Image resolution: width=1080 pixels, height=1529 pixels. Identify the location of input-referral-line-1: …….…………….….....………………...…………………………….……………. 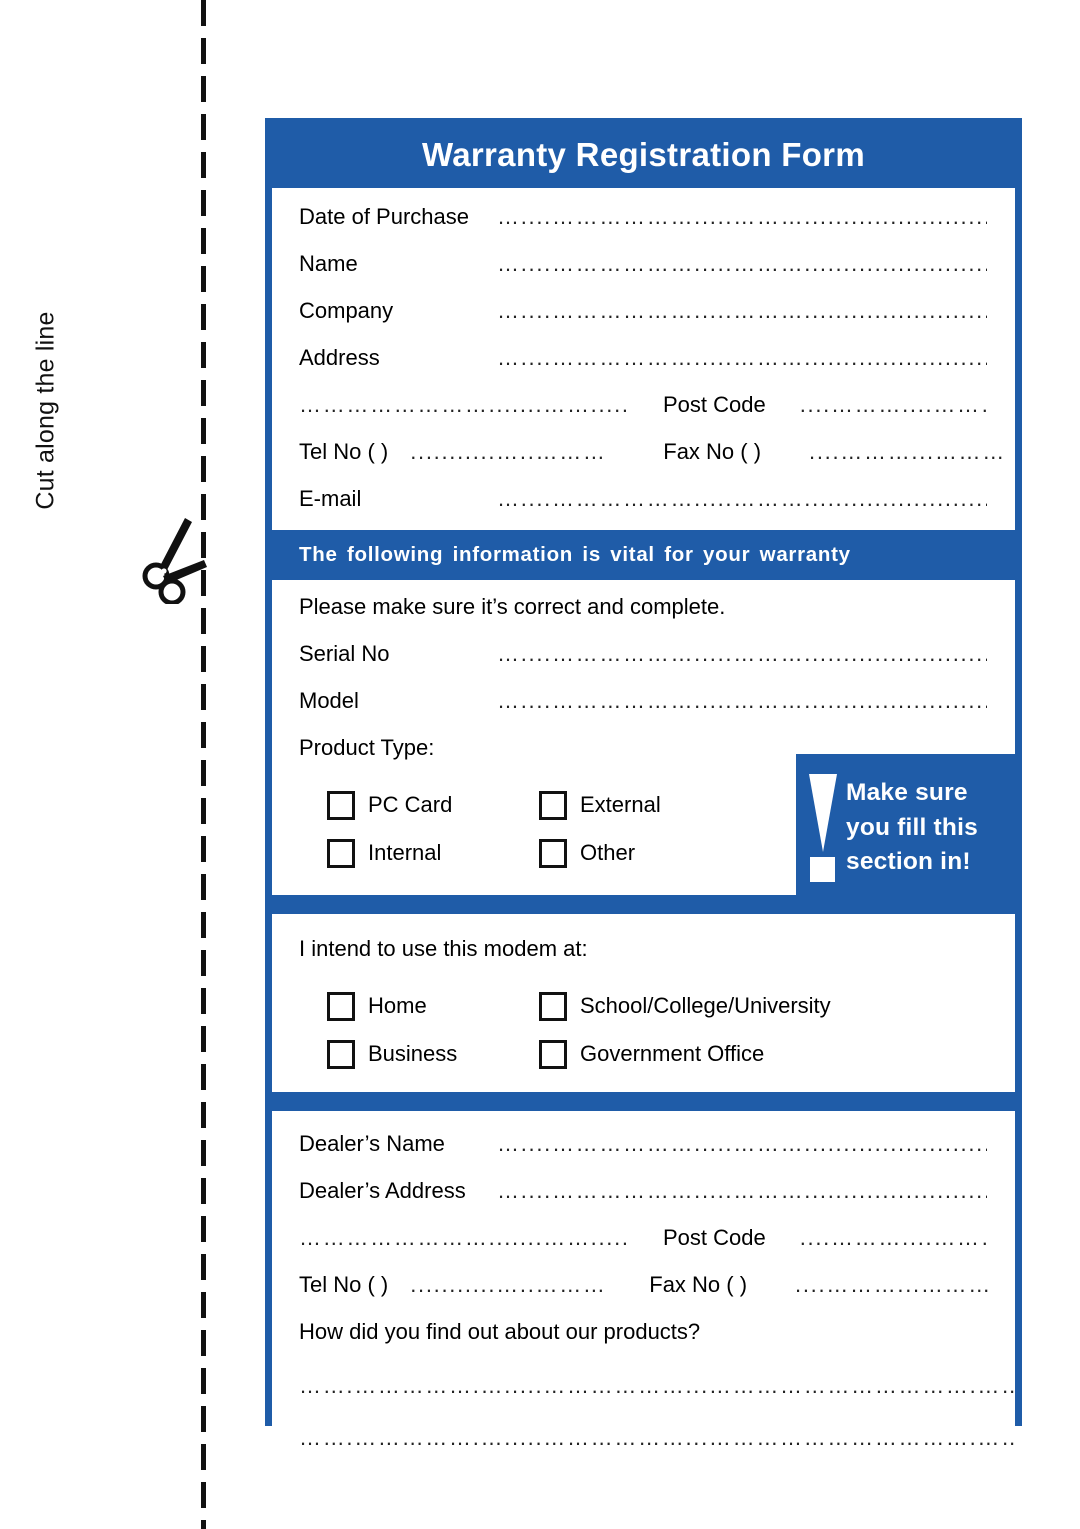
(643, 1399).